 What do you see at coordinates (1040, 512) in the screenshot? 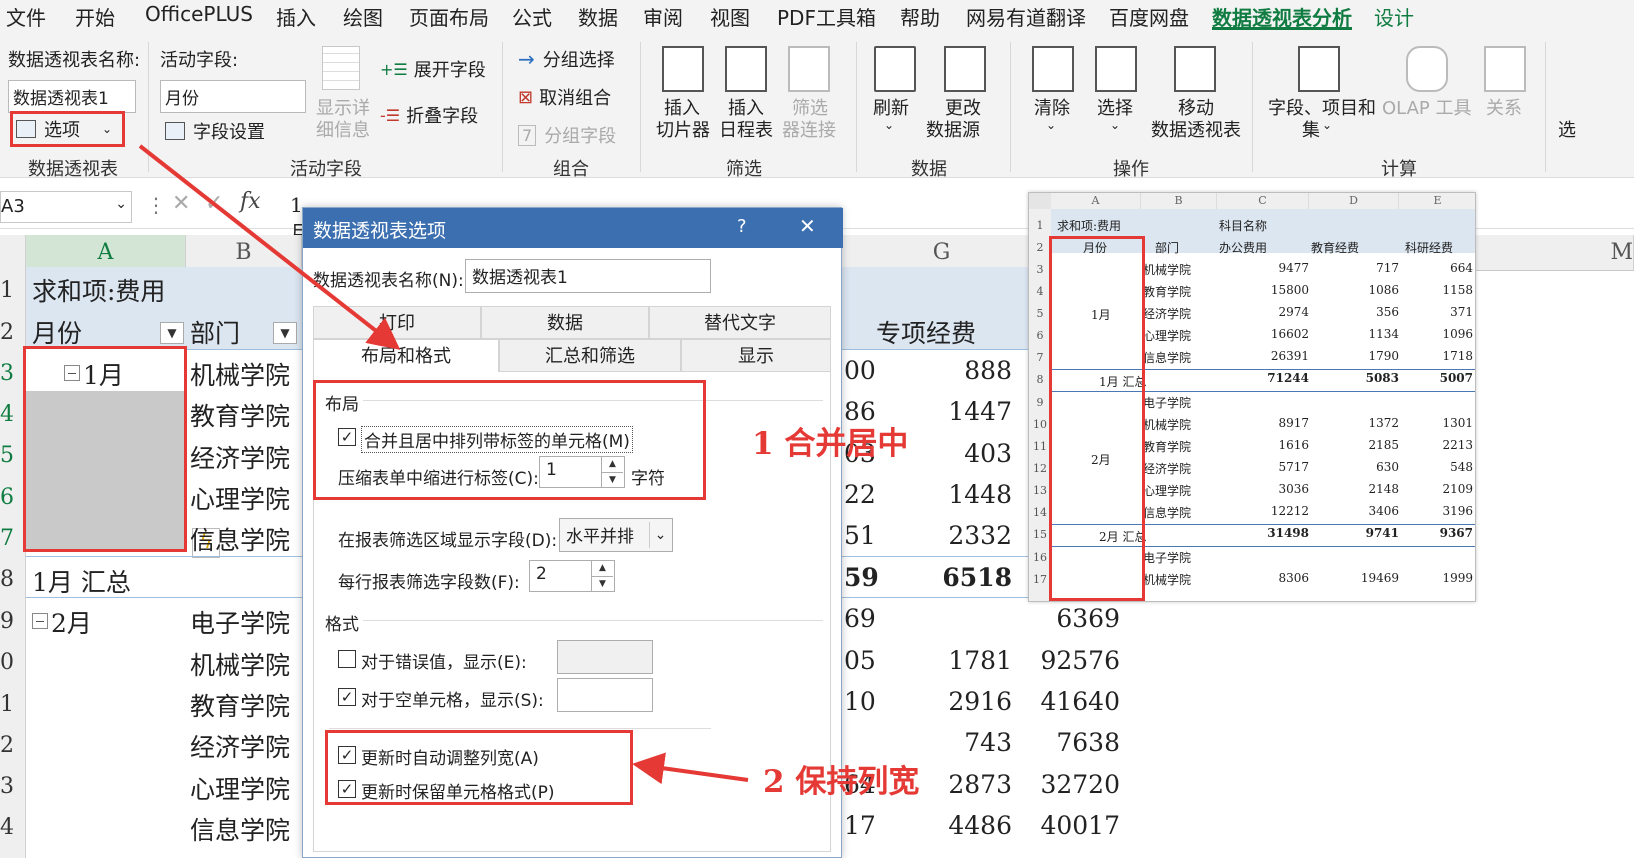
I see `mini-row-number: 14` at bounding box center [1040, 512].